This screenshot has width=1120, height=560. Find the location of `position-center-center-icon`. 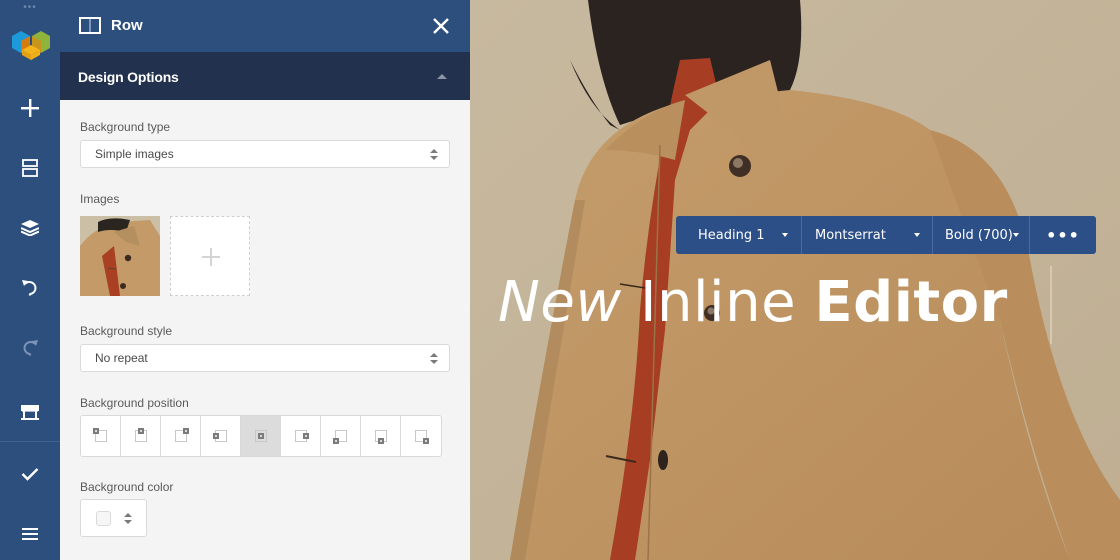

position-center-center-icon is located at coordinates (261, 436).